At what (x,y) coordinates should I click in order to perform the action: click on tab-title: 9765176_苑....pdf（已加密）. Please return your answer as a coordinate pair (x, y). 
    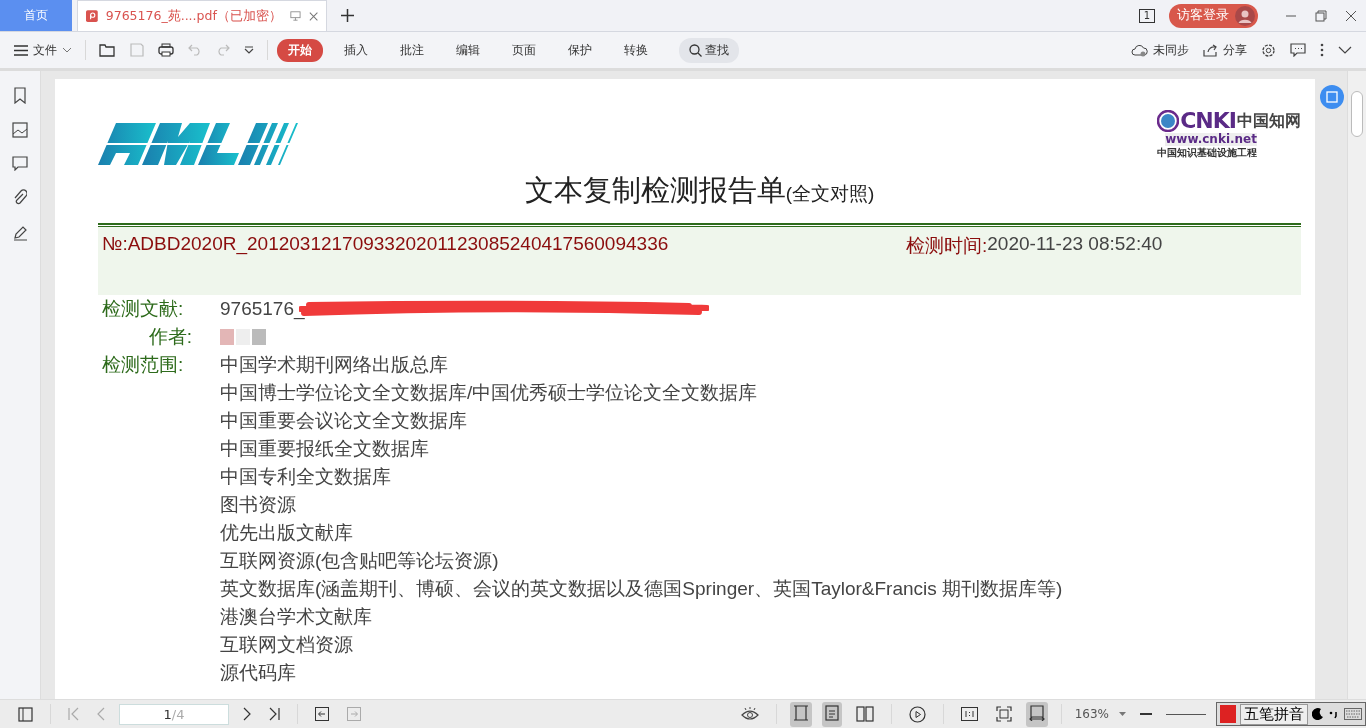
    Looking at the image, I should click on (193, 16).